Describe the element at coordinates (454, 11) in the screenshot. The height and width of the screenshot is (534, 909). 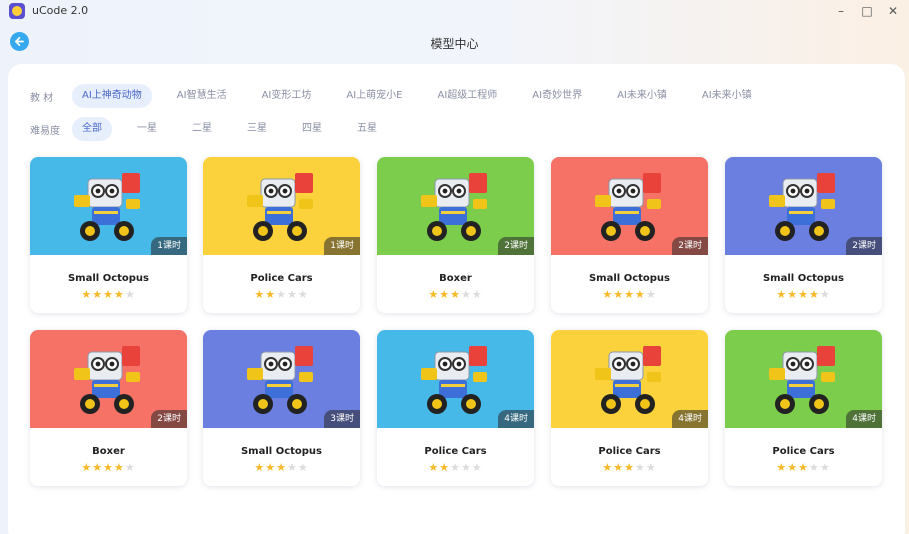
I see `title-bar: uCode 2.0 – □ ✕` at that location.